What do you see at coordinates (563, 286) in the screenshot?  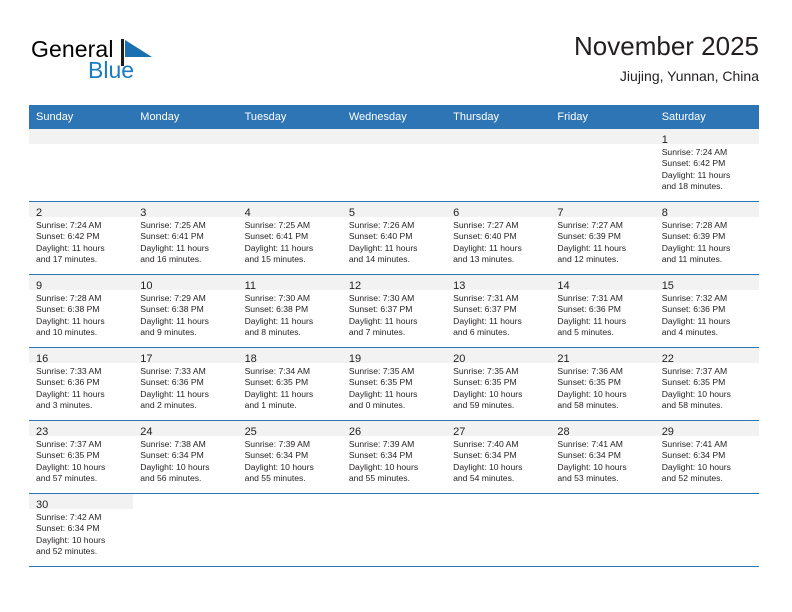 I see `day-number: 14` at bounding box center [563, 286].